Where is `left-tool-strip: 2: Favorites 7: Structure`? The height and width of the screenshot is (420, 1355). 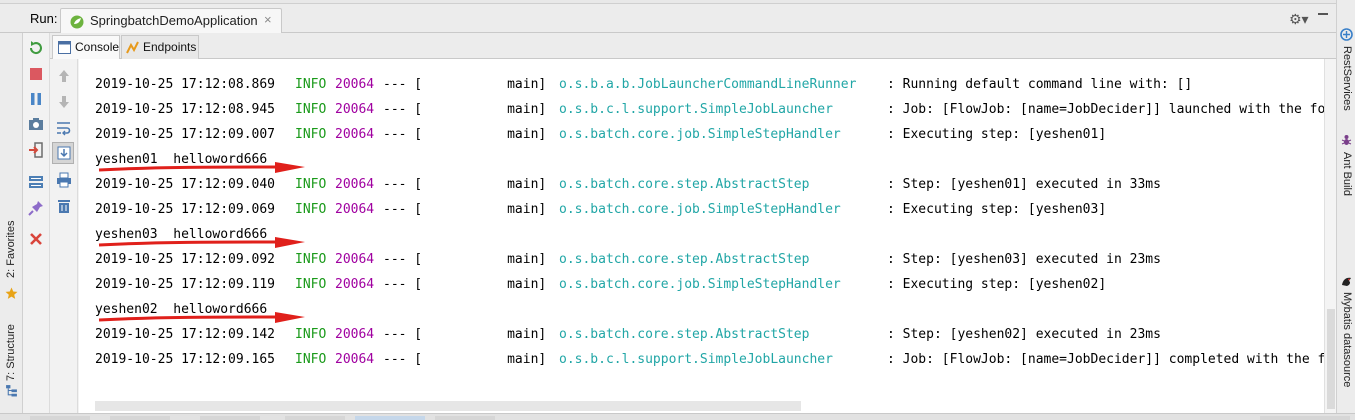 left-tool-strip: 2: Favorites 7: Structure is located at coordinates (11, 223).